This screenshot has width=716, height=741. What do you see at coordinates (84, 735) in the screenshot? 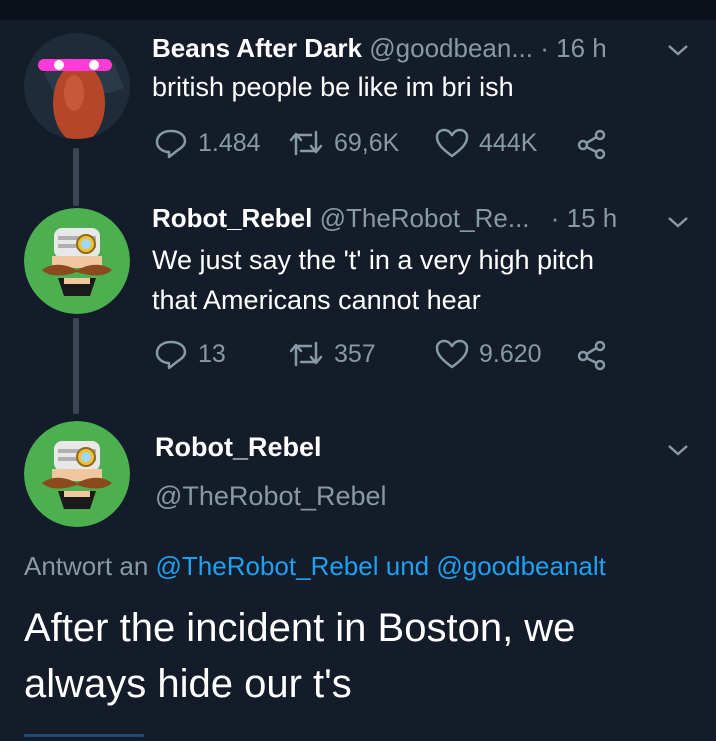
I see `cut-off-link-hint` at bounding box center [84, 735].